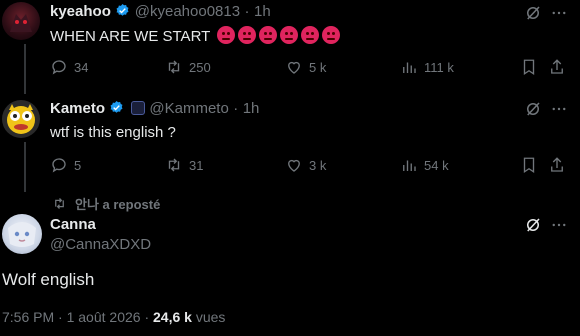  Describe the element at coordinates (65, 165) in the screenshot. I see `reply-button: 5` at that location.